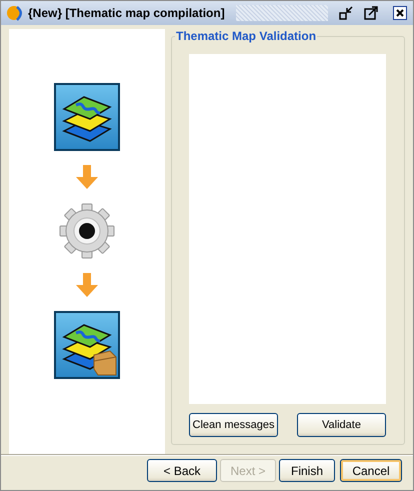 Image resolution: width=414 pixels, height=491 pixels. I want to click on minimize-icon, so click(346, 13).